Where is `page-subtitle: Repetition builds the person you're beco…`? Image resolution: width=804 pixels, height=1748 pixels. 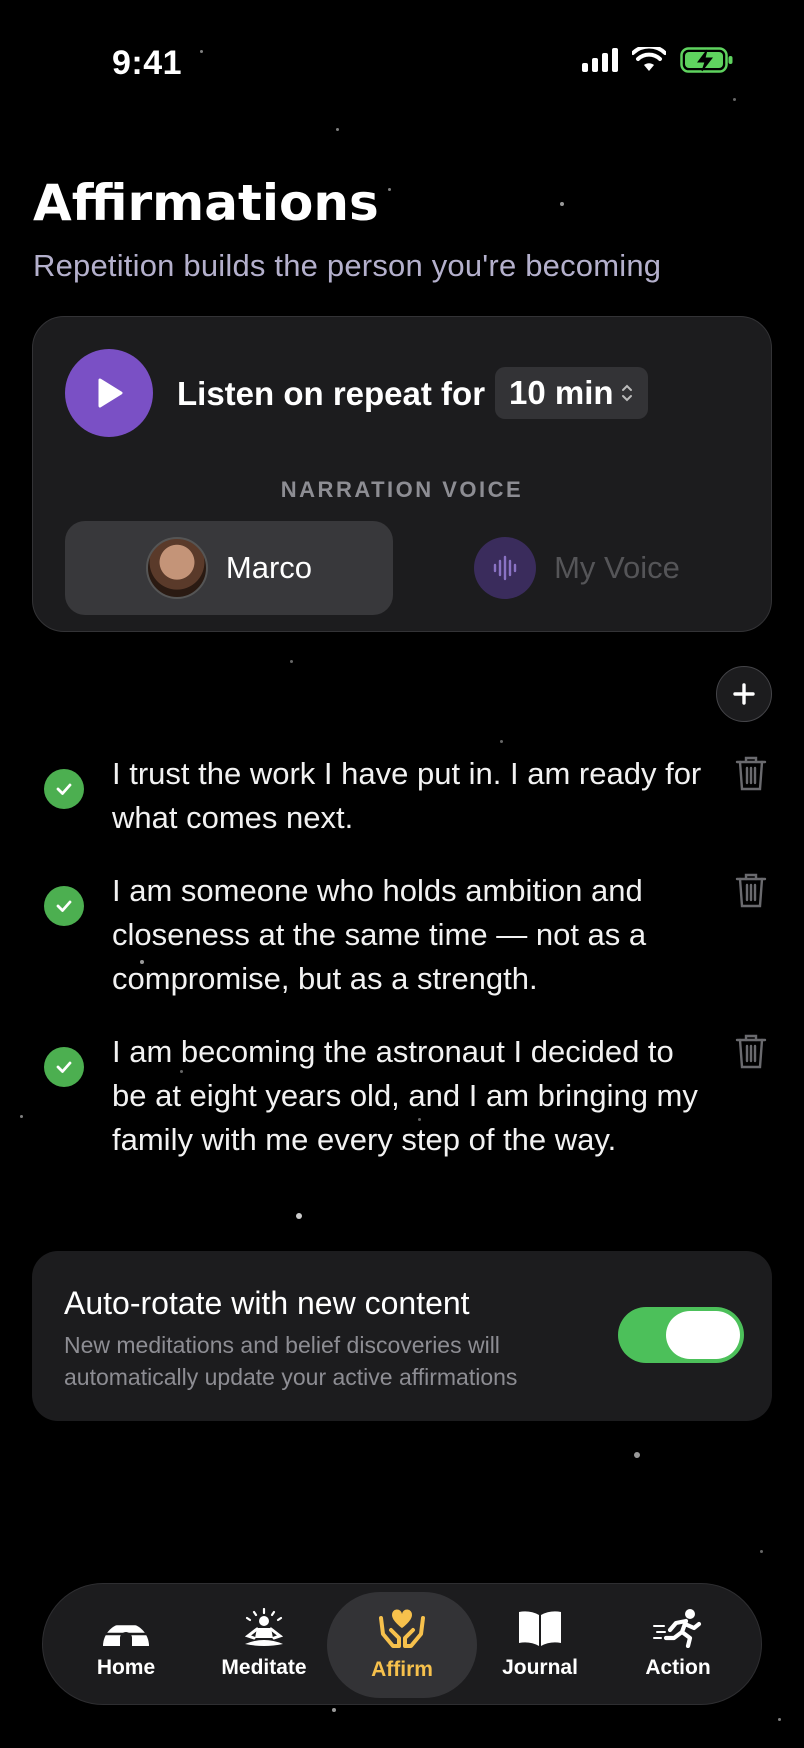
page-subtitle: Repetition builds the person you're beco… is located at coordinates (347, 265).